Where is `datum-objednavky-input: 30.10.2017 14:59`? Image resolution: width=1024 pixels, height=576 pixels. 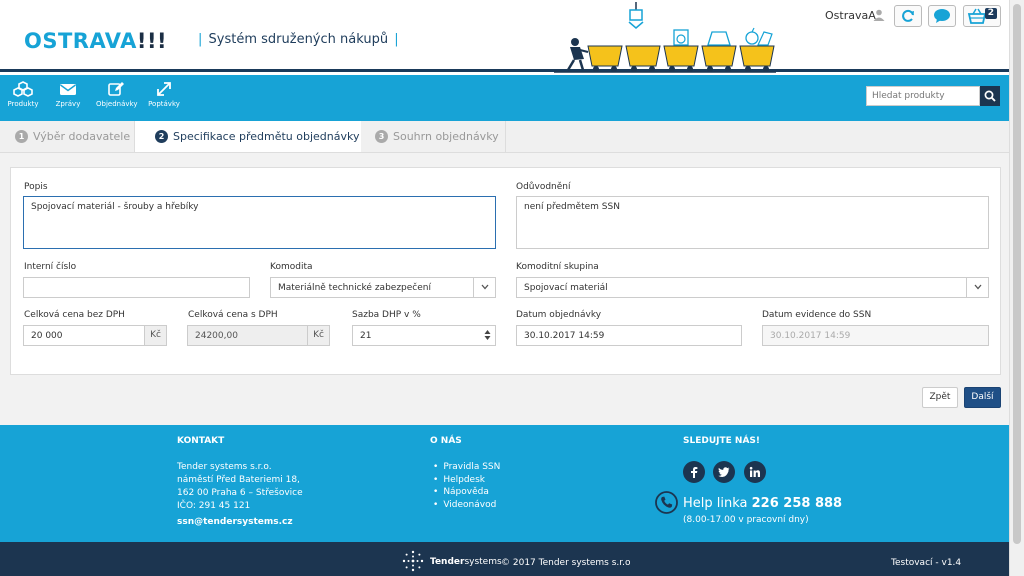 datum-objednavky-input: 30.10.2017 14:59 is located at coordinates (629, 335).